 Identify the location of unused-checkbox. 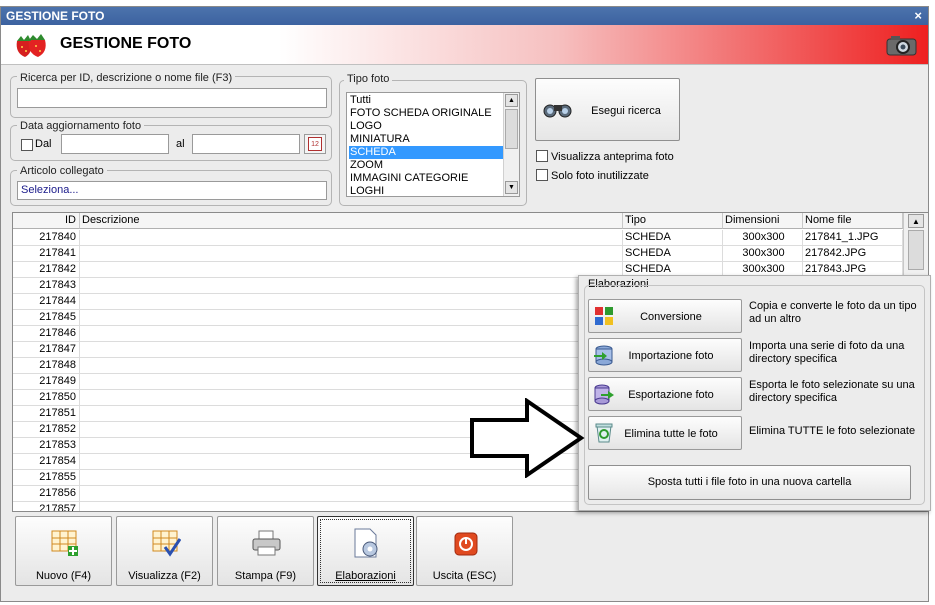
(542, 175).